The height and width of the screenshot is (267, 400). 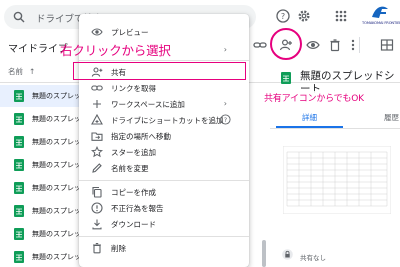 What do you see at coordinates (115, 50) in the screenshot?
I see `annotation-right-click: 右クリックから選択` at bounding box center [115, 50].